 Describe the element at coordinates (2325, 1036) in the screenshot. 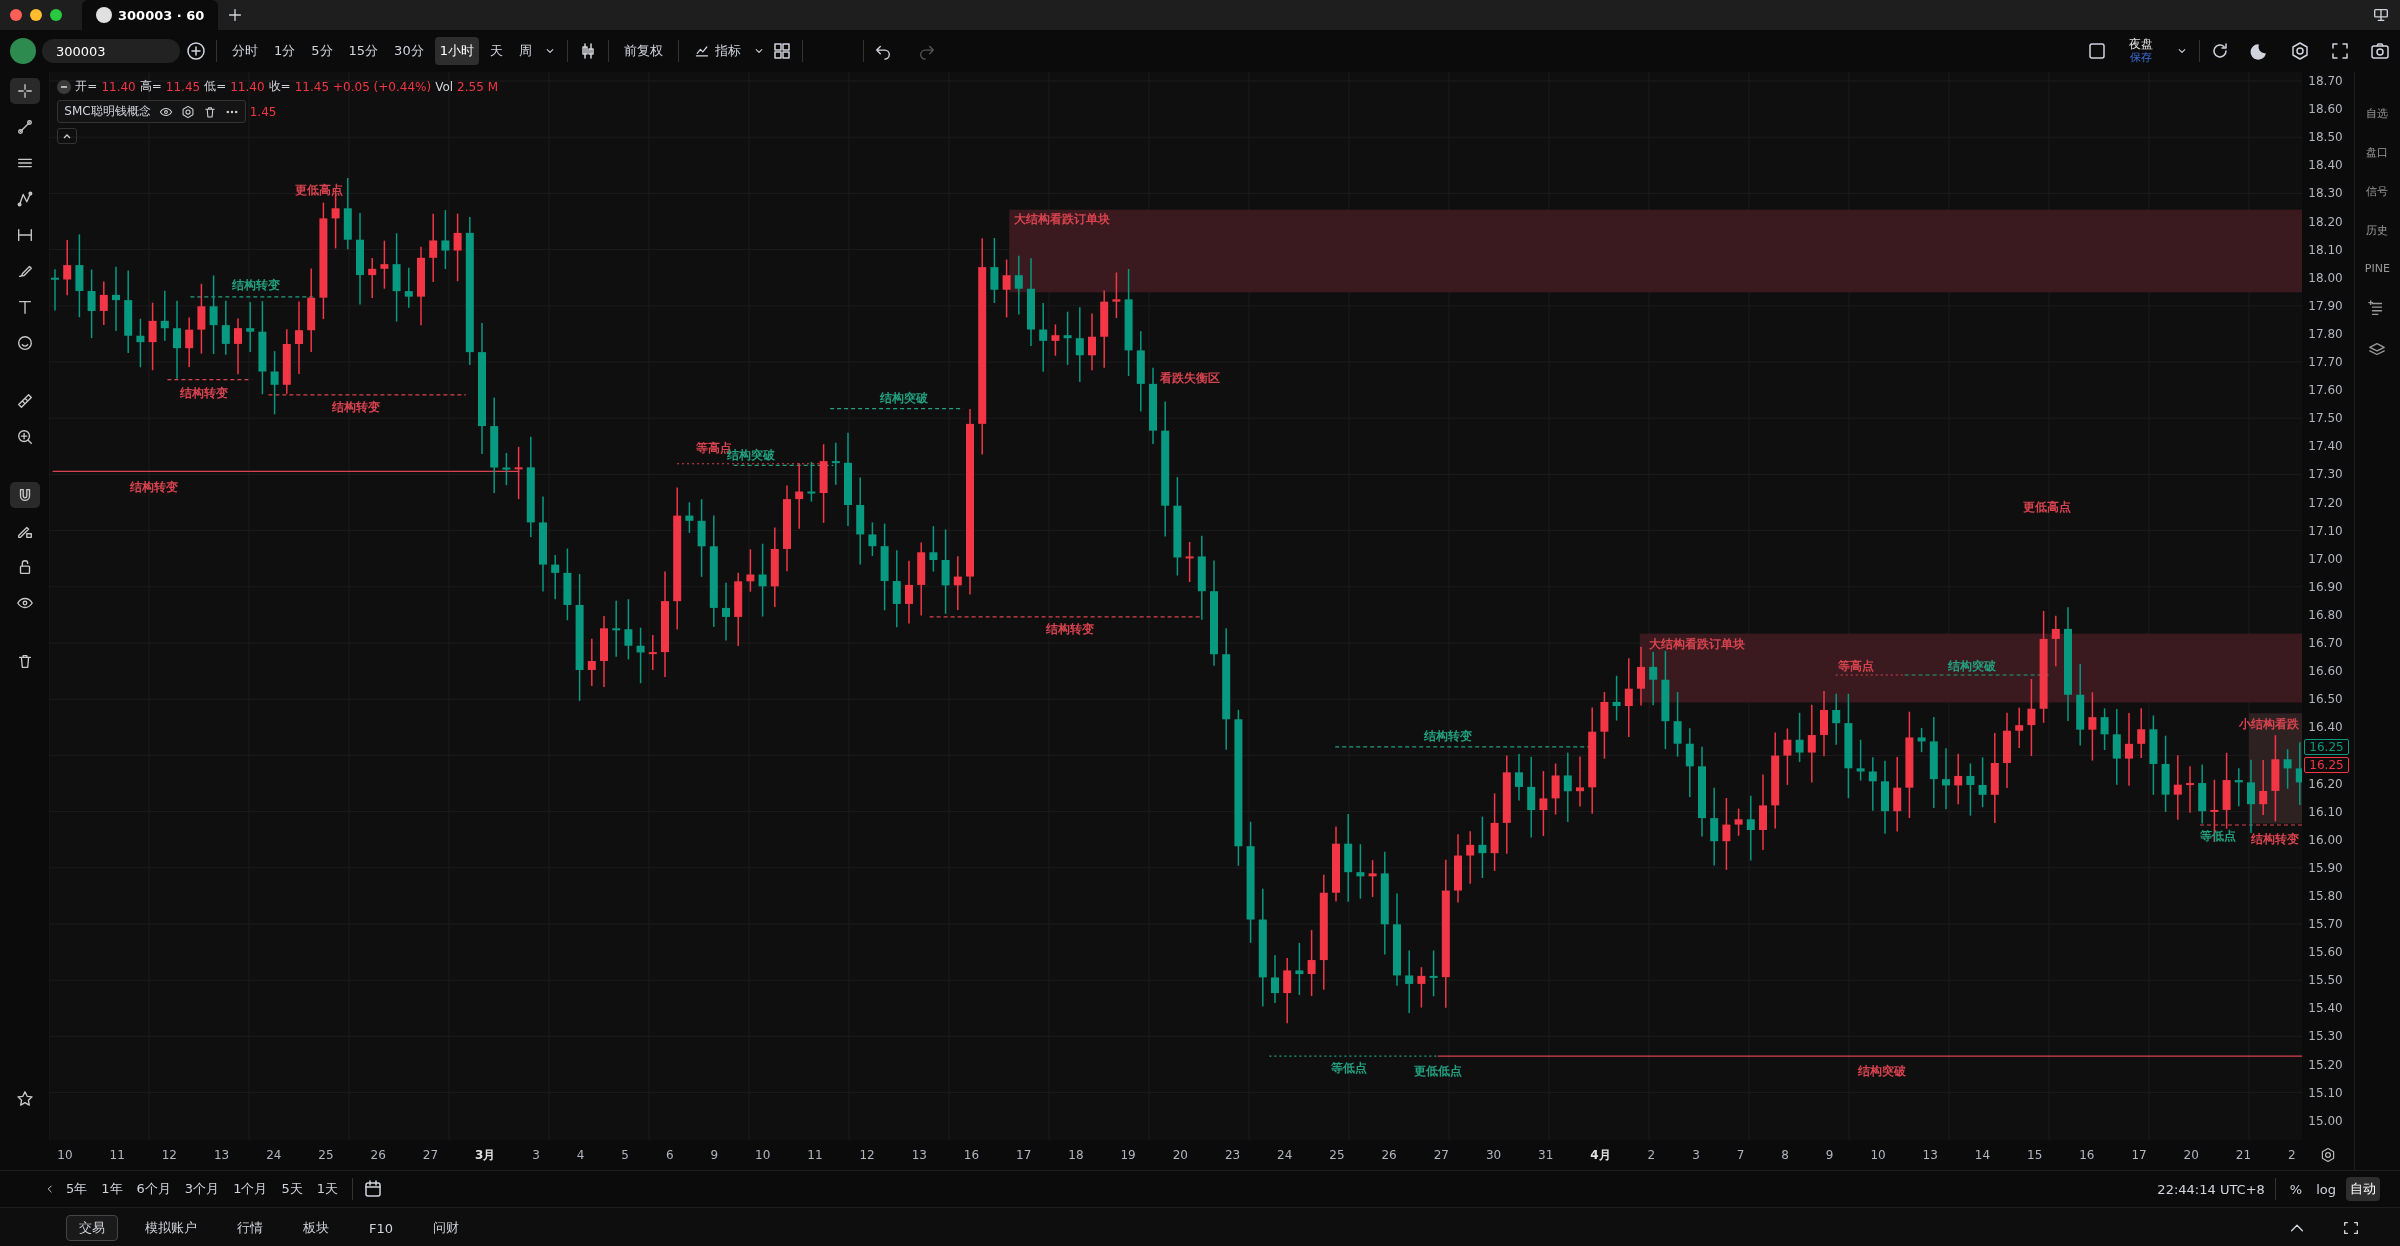

I see `price-label: 15.30` at that location.